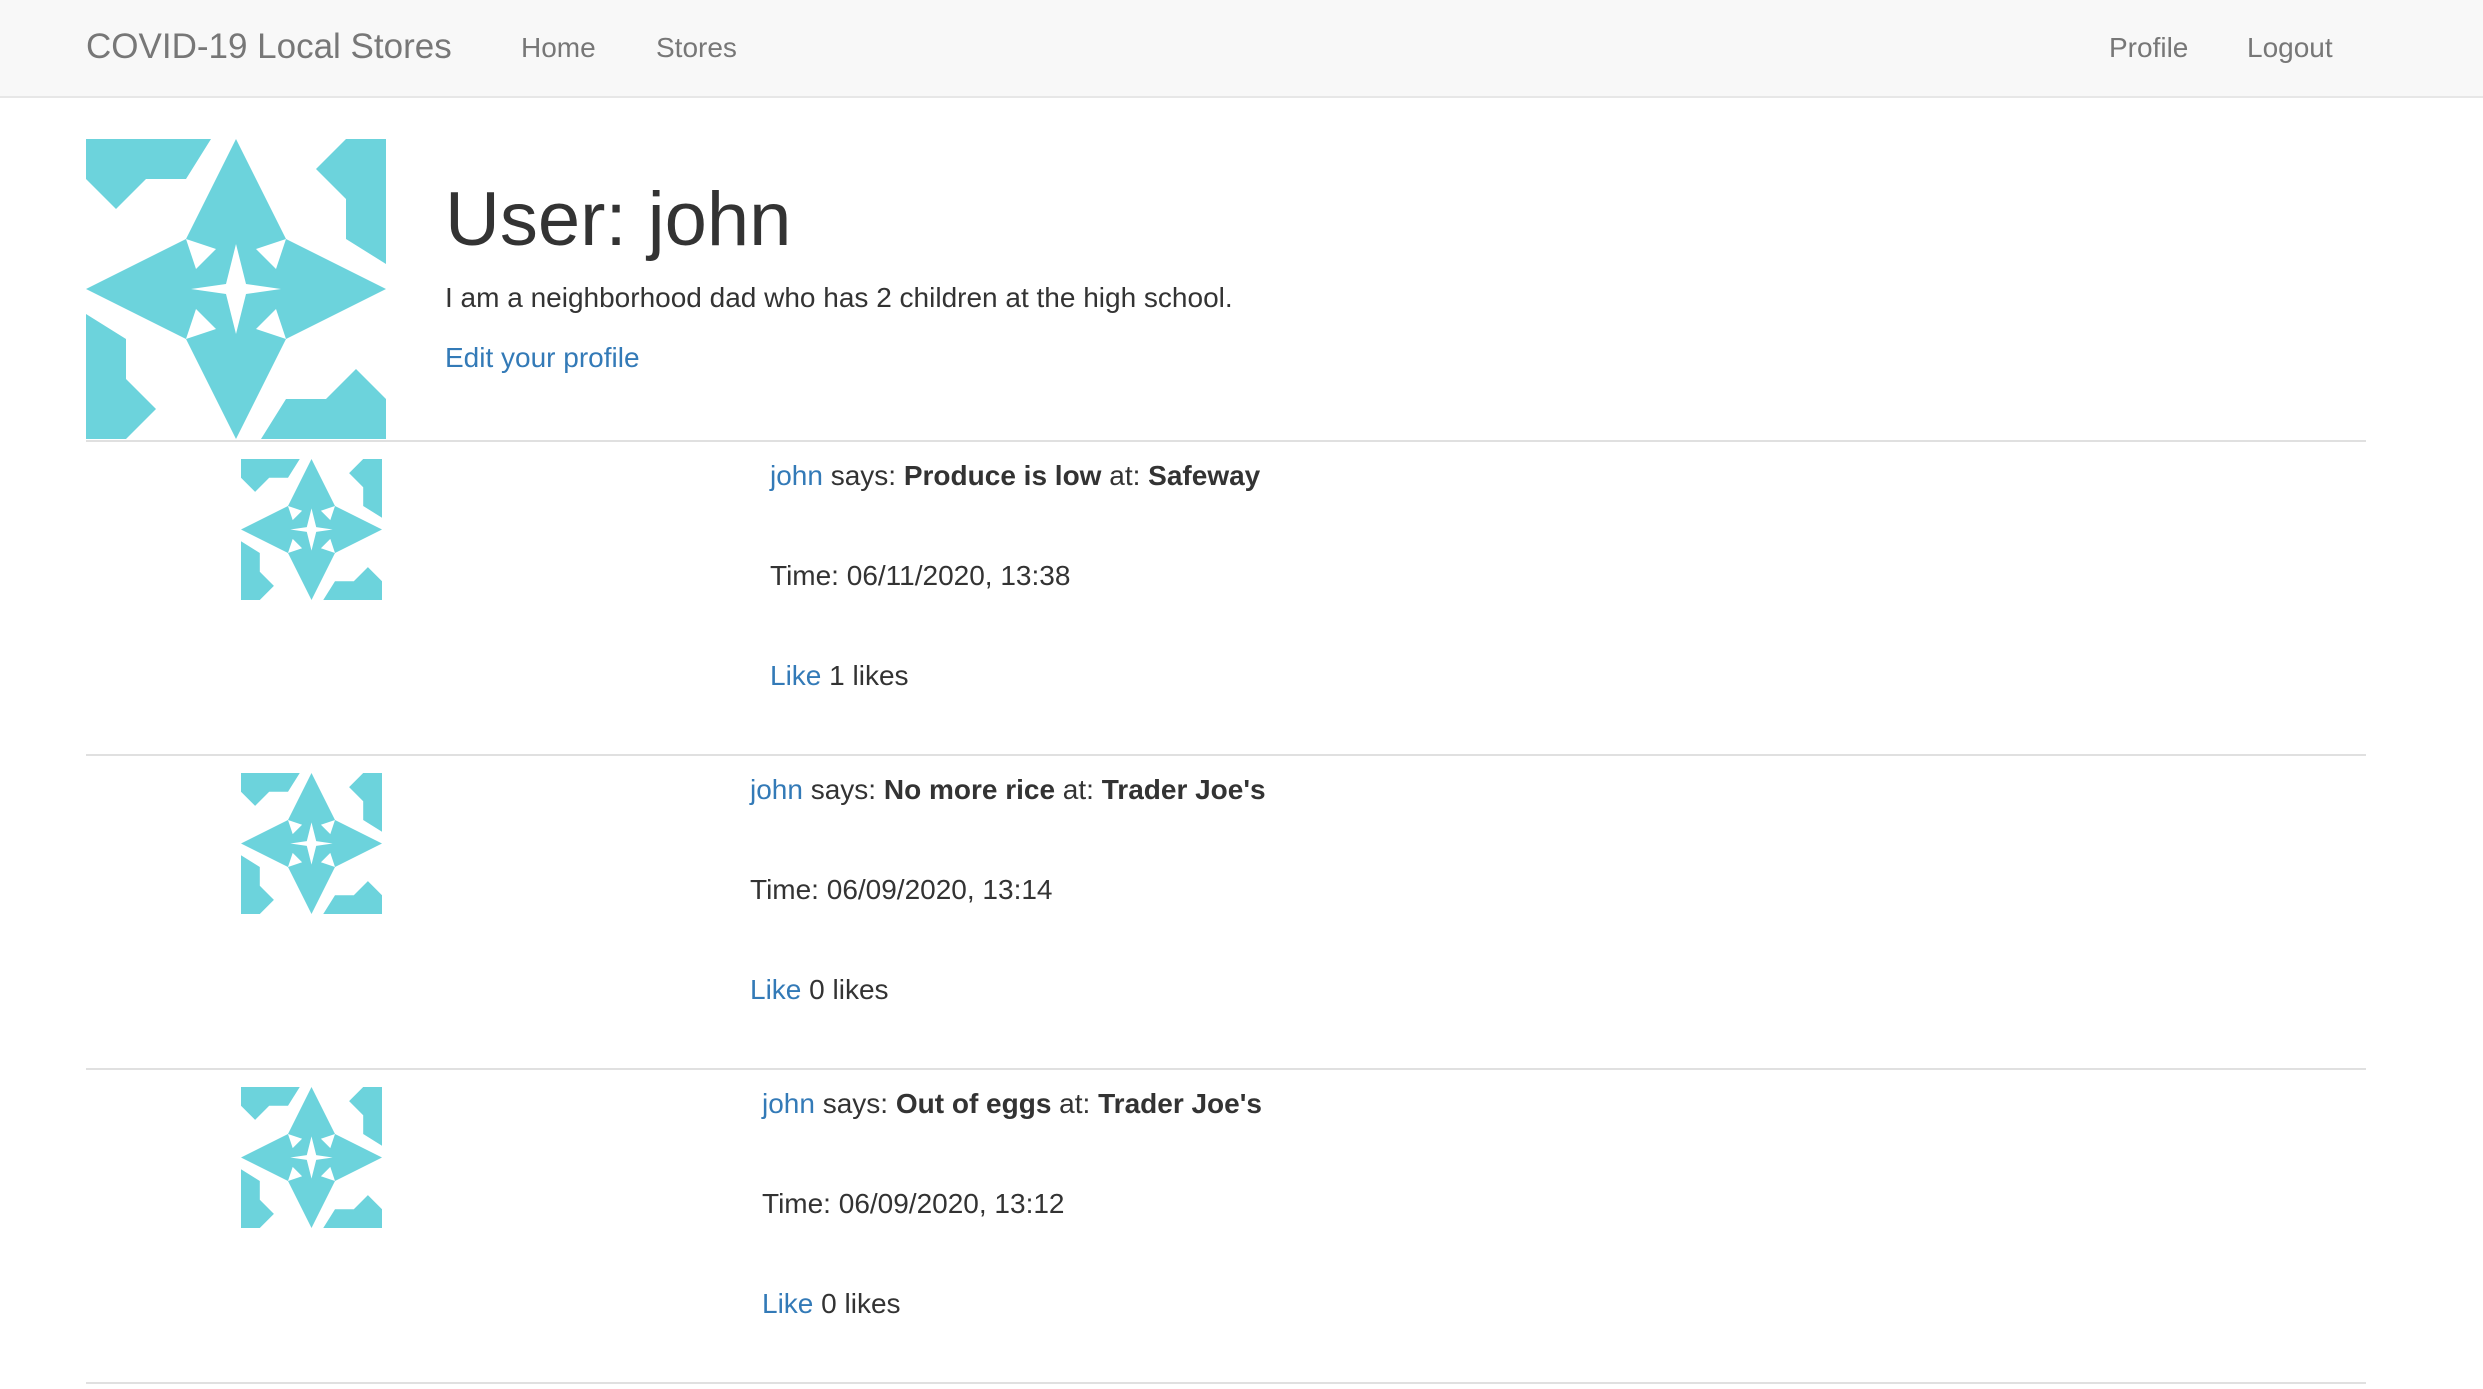  I want to click on post-likes-row: Like 1 likes, so click(839, 676).